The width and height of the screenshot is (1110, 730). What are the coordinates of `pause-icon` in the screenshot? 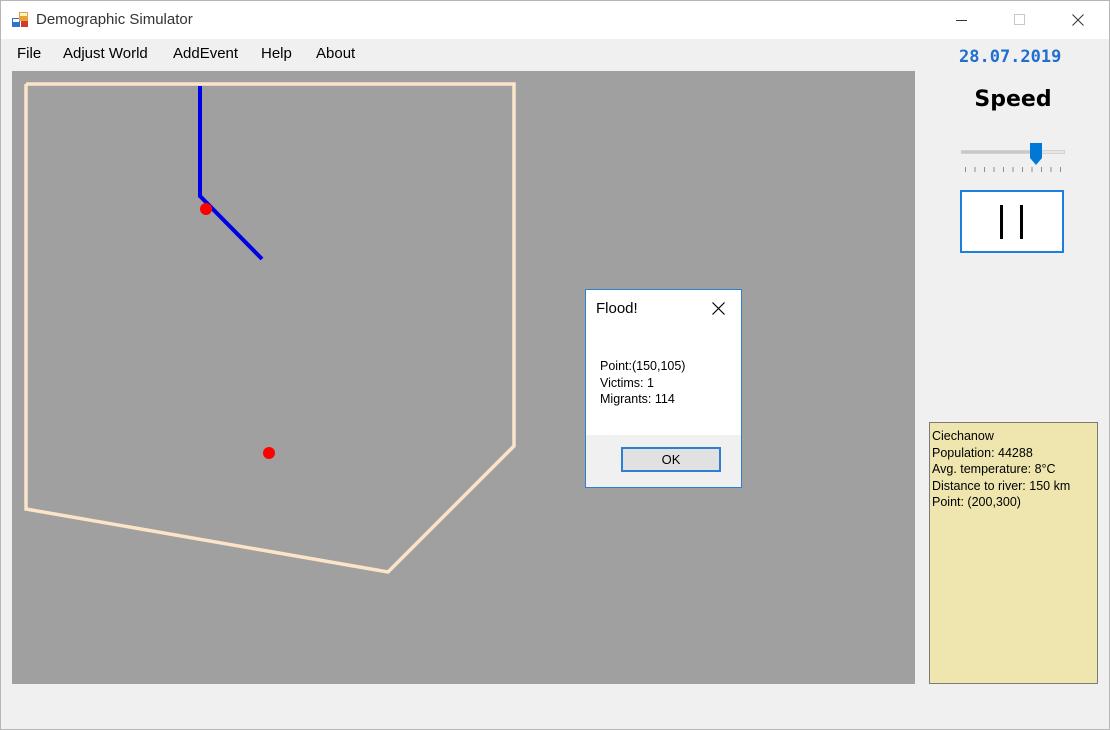 It's located at (1011, 221).